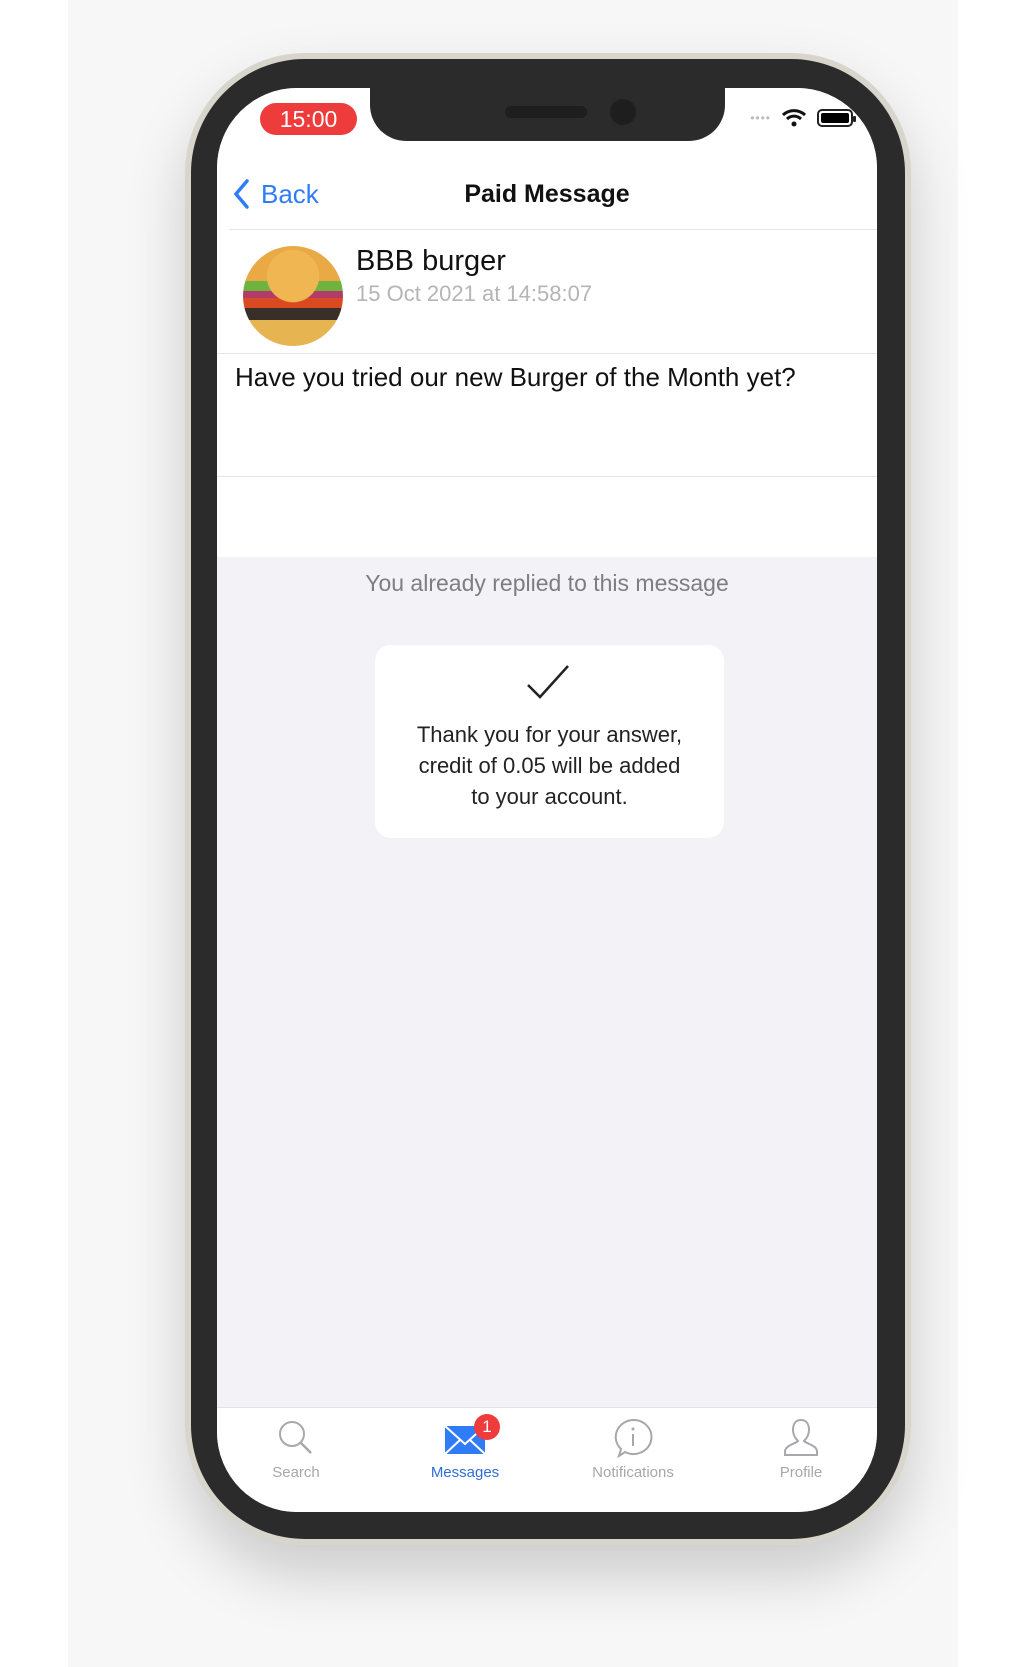 Image resolution: width=1031 pixels, height=1667 pixels. Describe the element at coordinates (549, 796) in the screenshot. I see `confirmation-line: to your account.` at that location.